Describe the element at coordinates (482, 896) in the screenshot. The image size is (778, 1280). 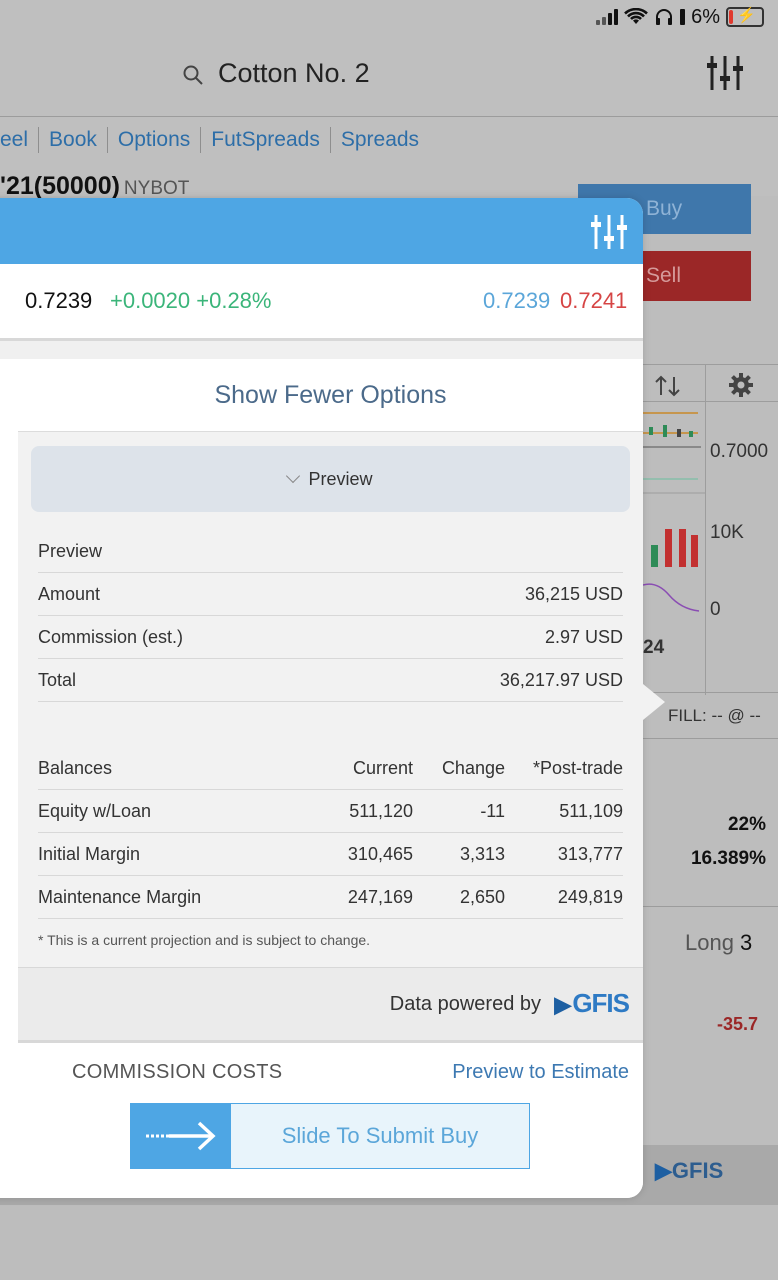
I see `cell-change: 2,650` at that location.